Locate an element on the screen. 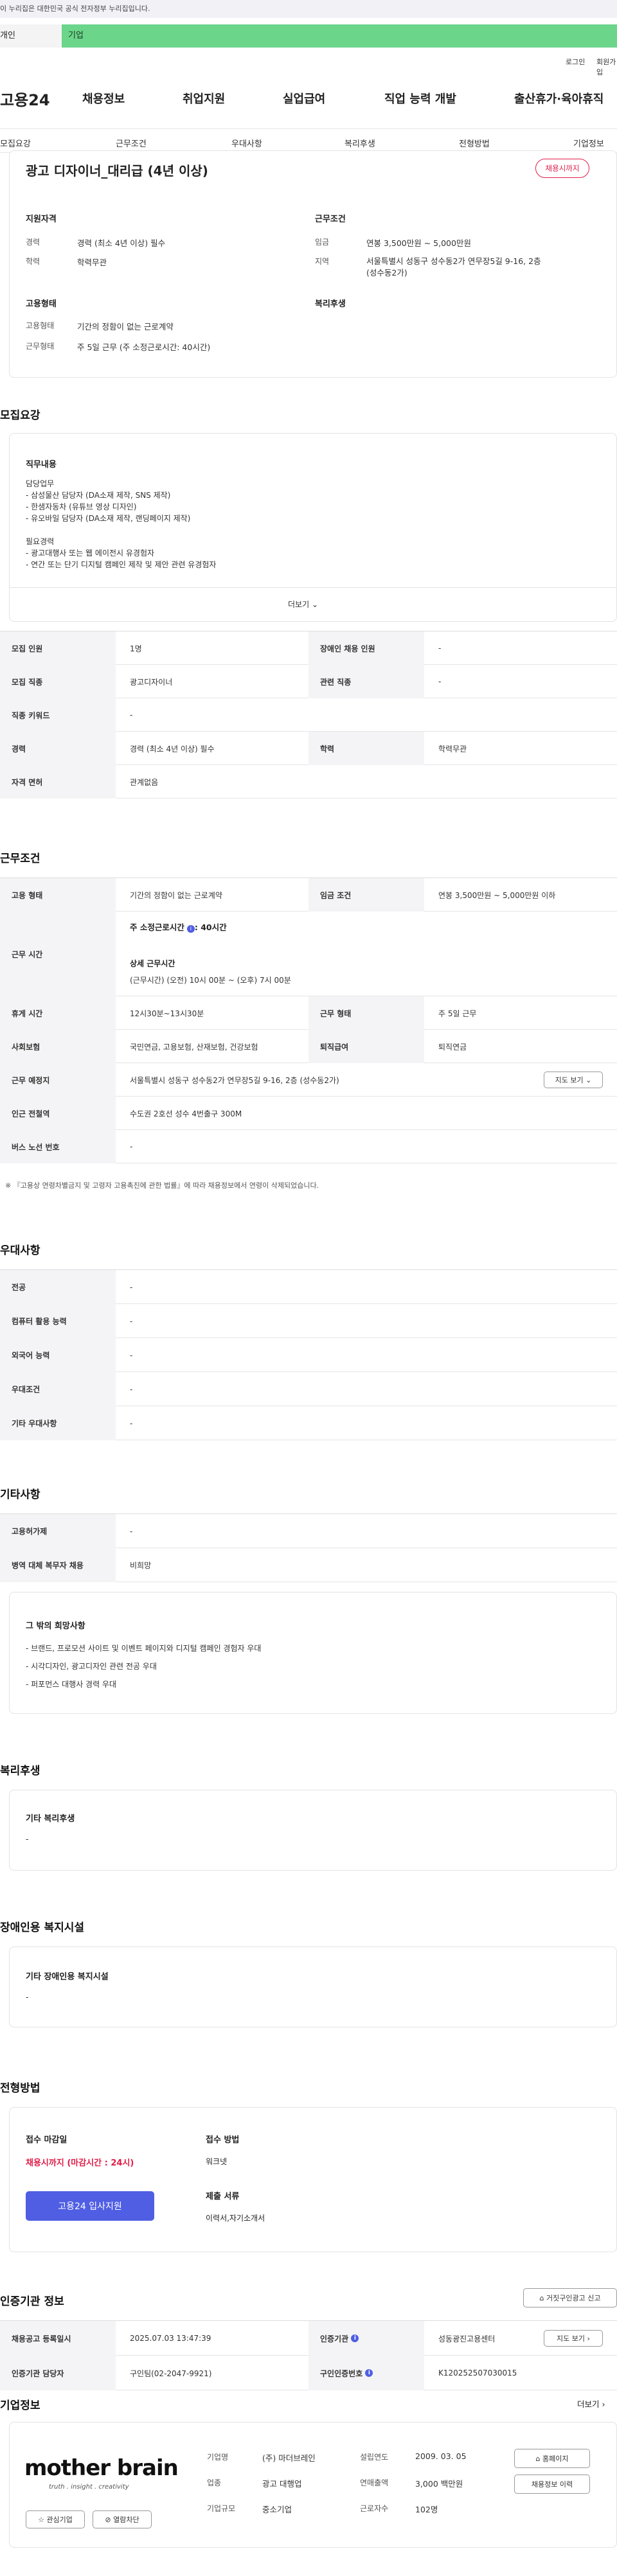 This screenshot has width=617, height=2576. other-line: - 시각디자인, 광고디자인 관련 전공 우대 is located at coordinates (91, 1666).